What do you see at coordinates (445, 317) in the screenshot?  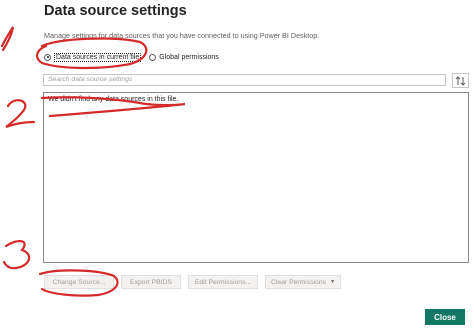 I see `close-button: Close` at bounding box center [445, 317].